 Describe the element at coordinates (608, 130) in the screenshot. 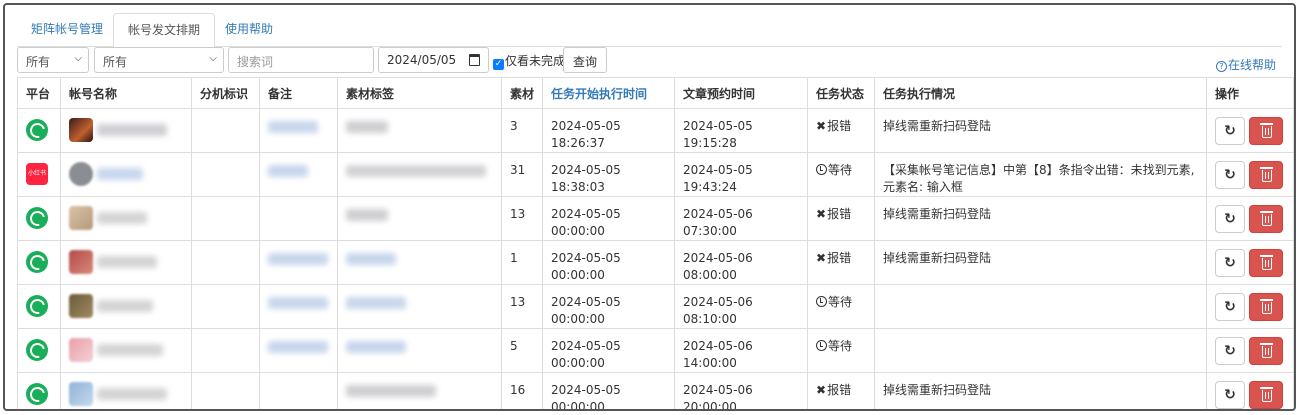

I see `start-time: 2024-05-05 18:26:37` at that location.